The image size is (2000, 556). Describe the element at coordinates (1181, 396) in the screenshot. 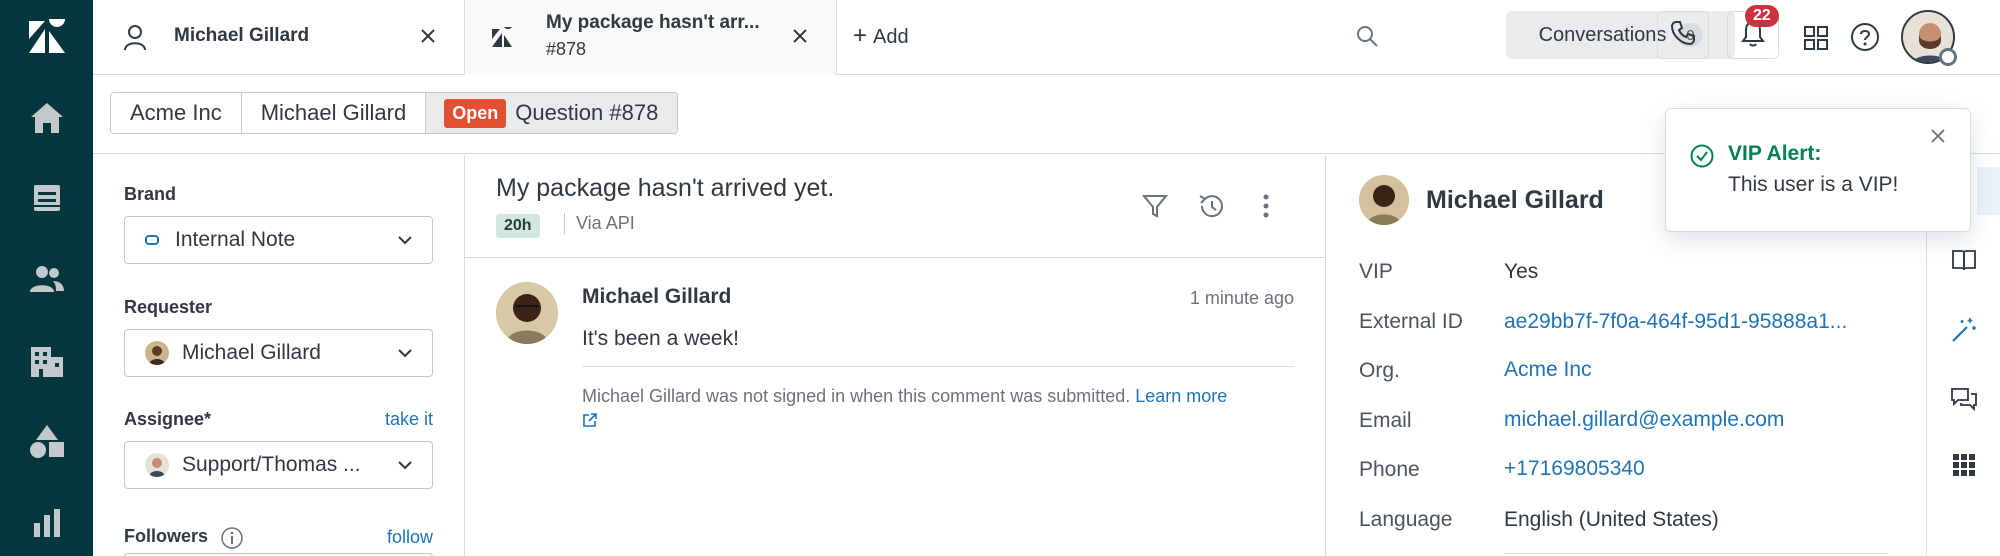

I see `learn-more-link: Learn more` at that location.